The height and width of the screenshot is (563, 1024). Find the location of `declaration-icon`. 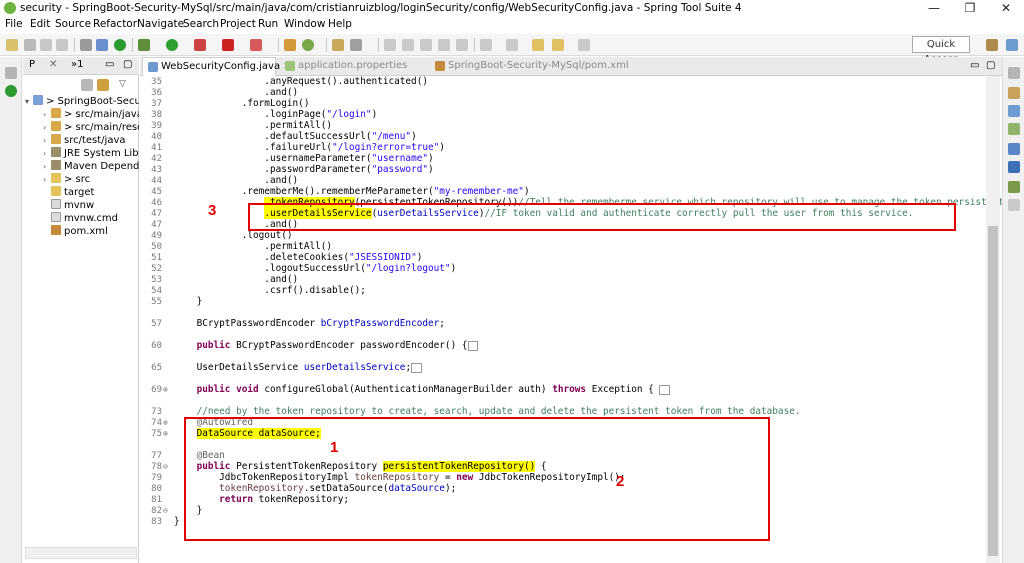

declaration-icon is located at coordinates (1014, 187).